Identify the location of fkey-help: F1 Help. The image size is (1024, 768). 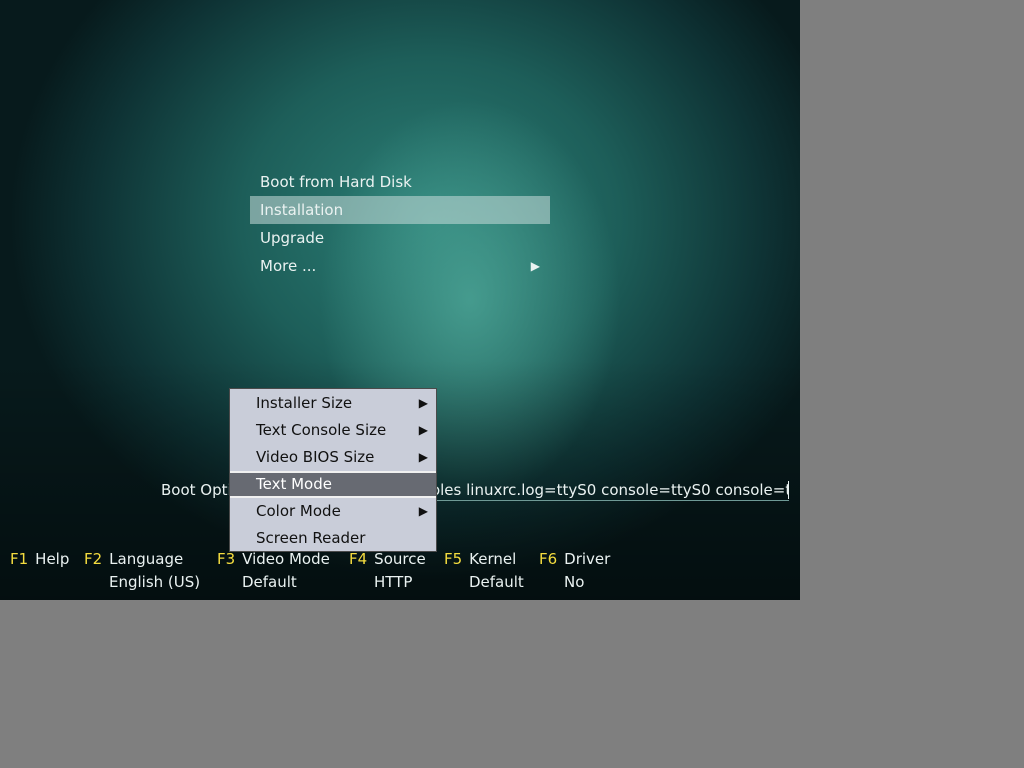
(39, 559).